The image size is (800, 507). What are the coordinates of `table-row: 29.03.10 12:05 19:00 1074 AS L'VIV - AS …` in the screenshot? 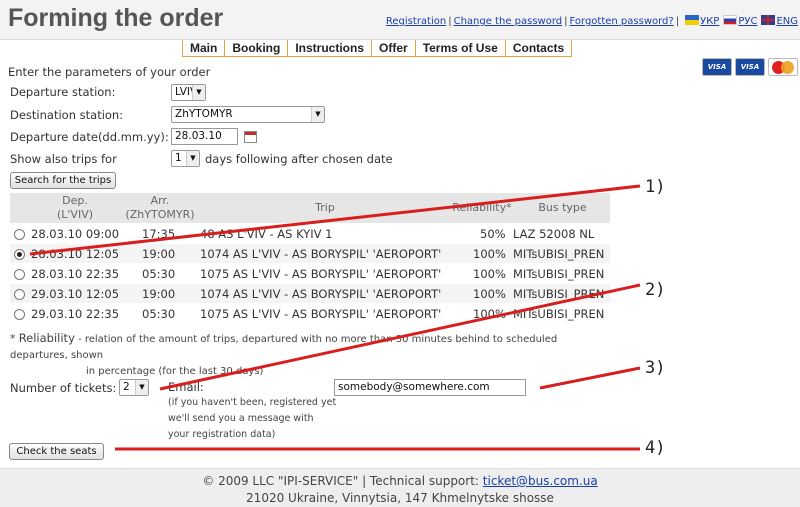 It's located at (310, 294).